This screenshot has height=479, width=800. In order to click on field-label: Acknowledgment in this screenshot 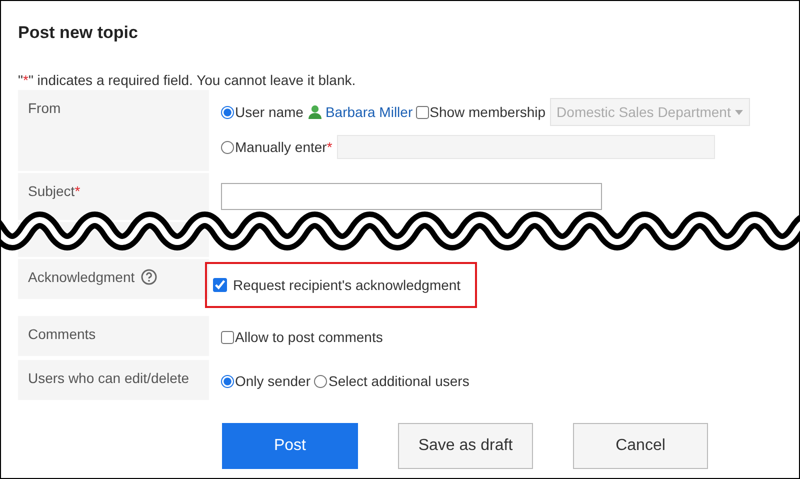, I will do `click(81, 277)`.